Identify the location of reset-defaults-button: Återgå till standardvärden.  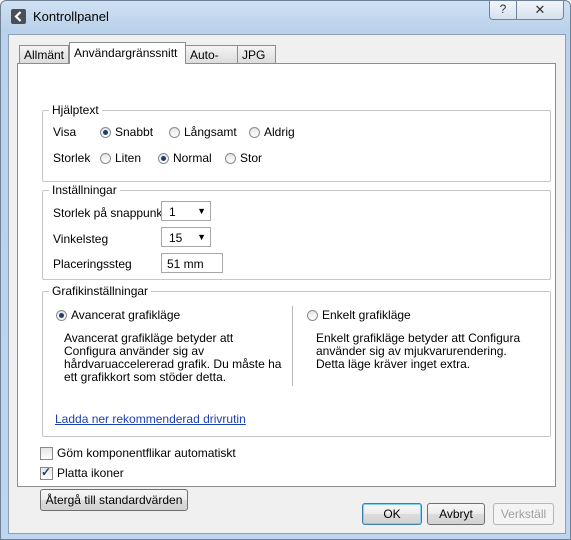
(114, 500).